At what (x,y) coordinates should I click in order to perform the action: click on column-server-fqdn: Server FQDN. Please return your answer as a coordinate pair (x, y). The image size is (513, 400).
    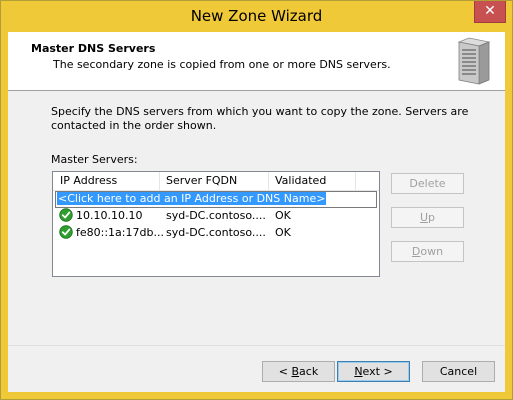
    Looking at the image, I should click on (201, 182).